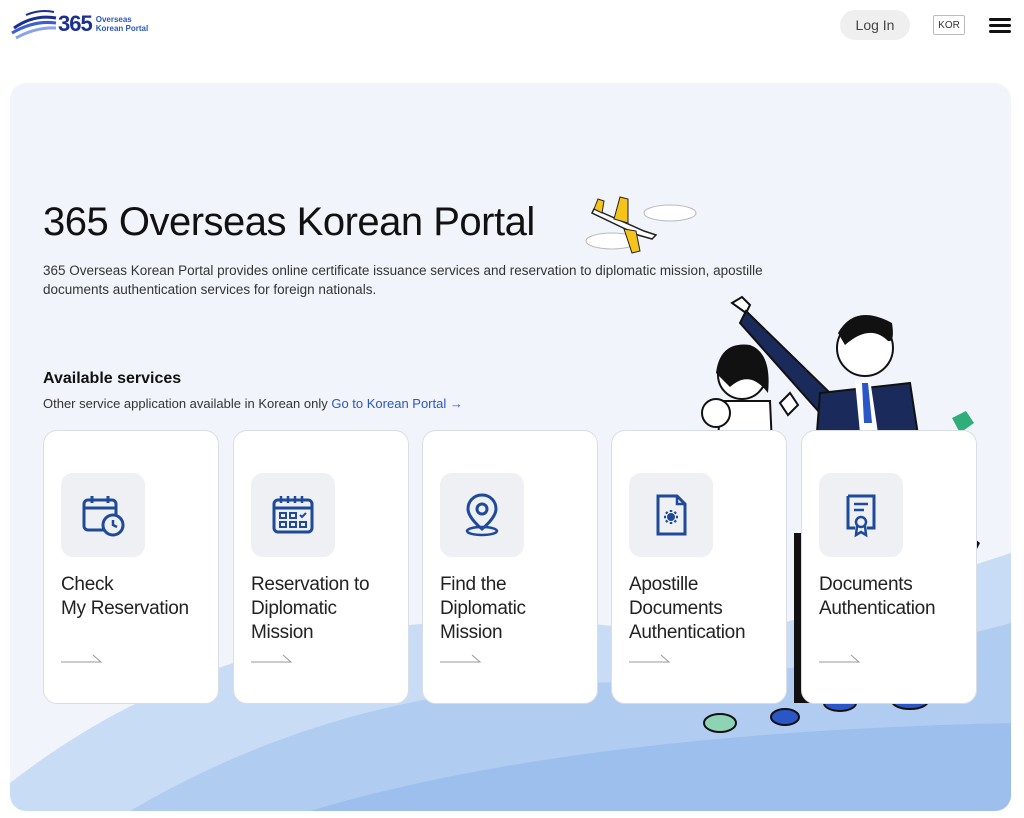  Describe the element at coordinates (112, 378) in the screenshot. I see `services-heading: Available services` at that location.